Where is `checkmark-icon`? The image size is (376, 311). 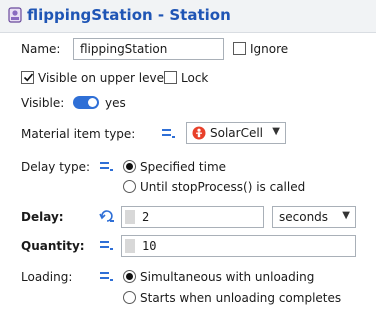
checkmark-icon is located at coordinates (28, 77).